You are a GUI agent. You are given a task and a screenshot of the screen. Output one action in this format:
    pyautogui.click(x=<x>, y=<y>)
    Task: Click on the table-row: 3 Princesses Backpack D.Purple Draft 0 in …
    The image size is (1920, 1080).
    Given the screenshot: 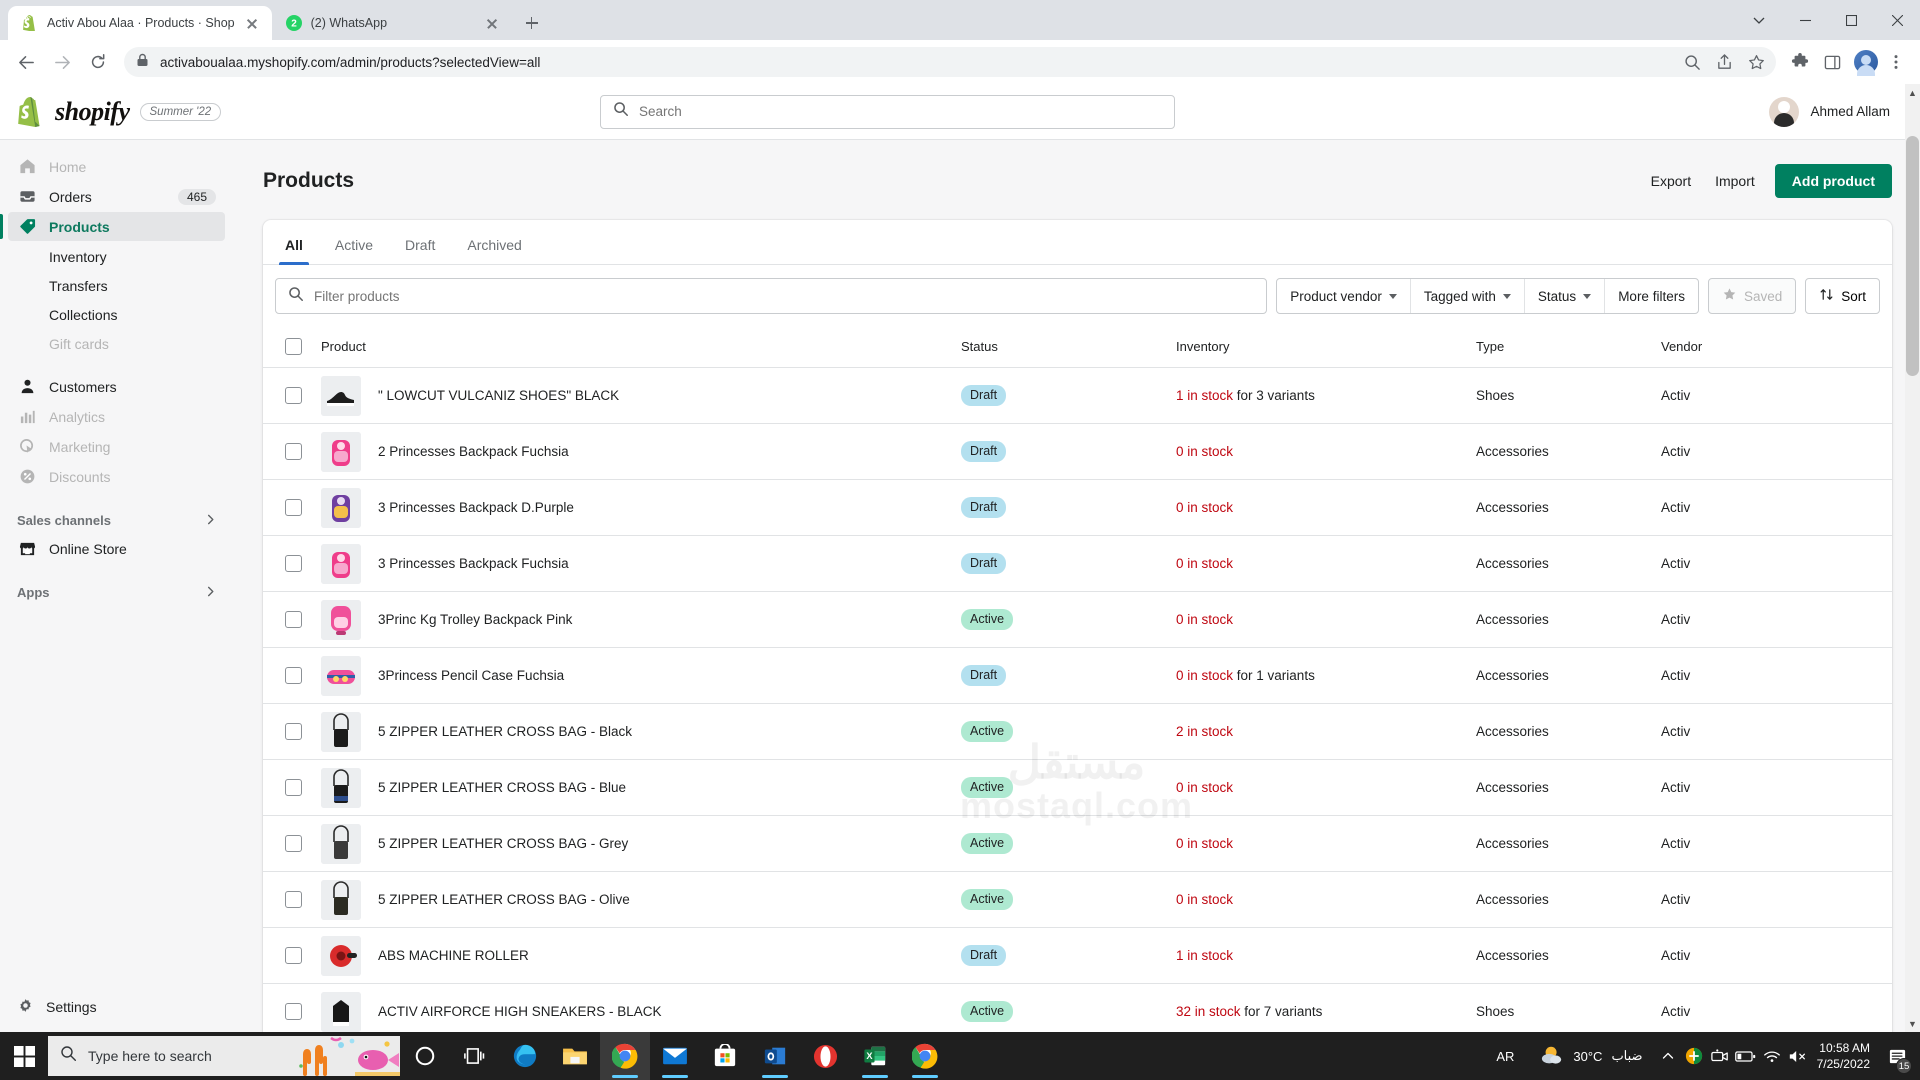 What is the action you would take?
    pyautogui.click(x=1077, y=507)
    